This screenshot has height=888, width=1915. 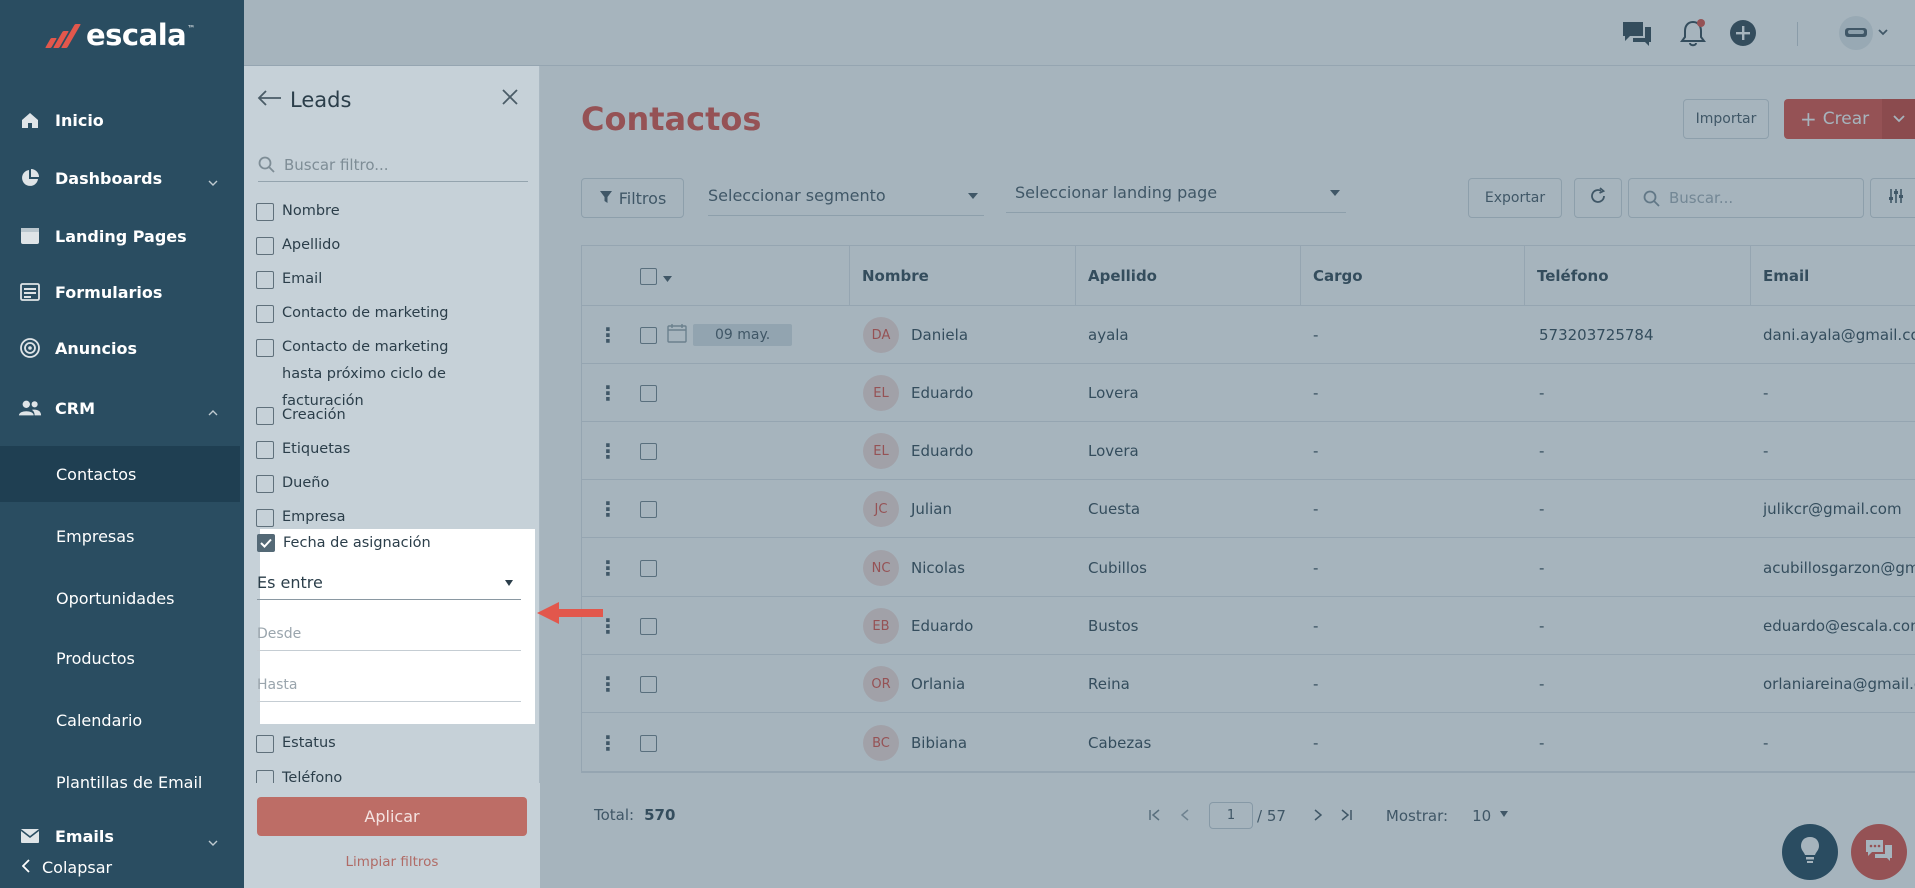 I want to click on chevron-down-icon, so click(x=213, y=180).